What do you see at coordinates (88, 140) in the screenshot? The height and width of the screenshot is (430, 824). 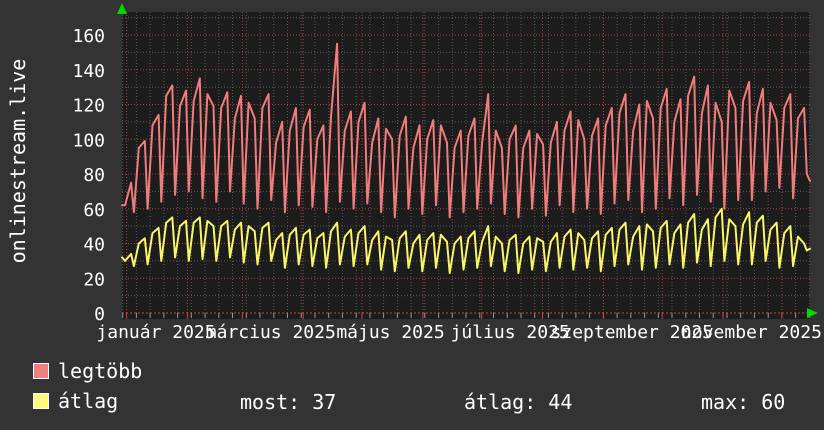 I see `y-axis-tick-label: 100` at bounding box center [88, 140].